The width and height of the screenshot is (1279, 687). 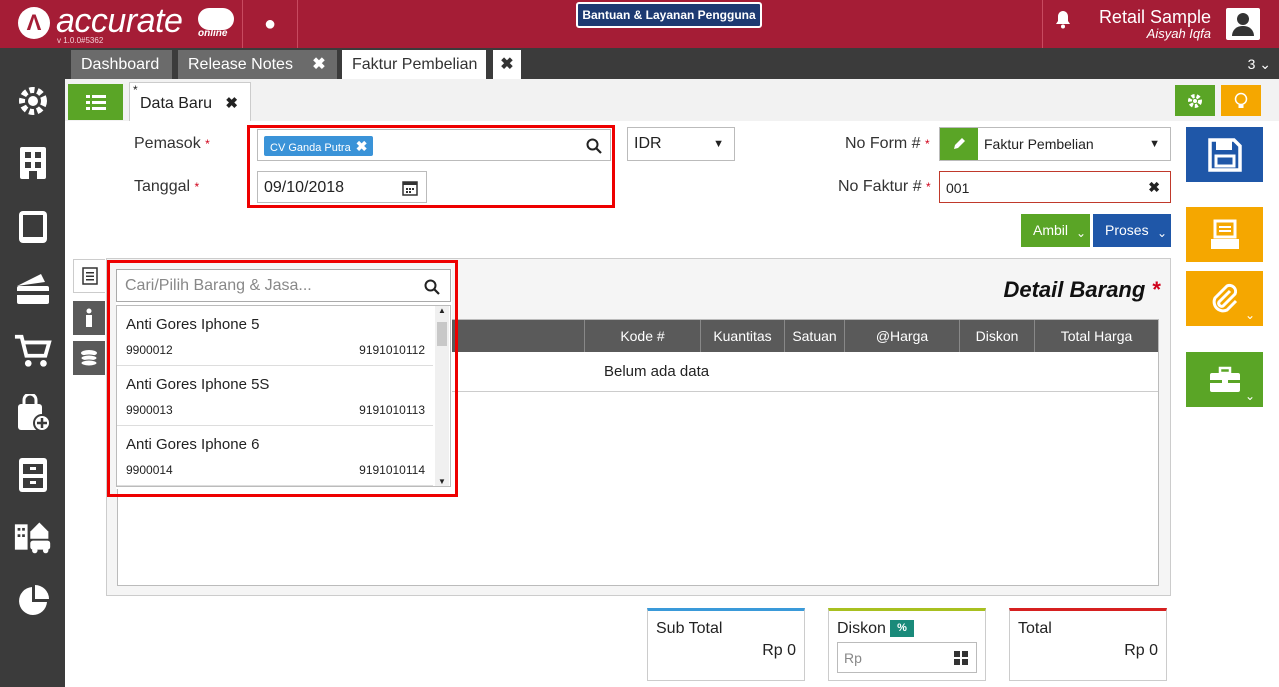 I want to click on highlight-box-header, so click(x=431, y=166).